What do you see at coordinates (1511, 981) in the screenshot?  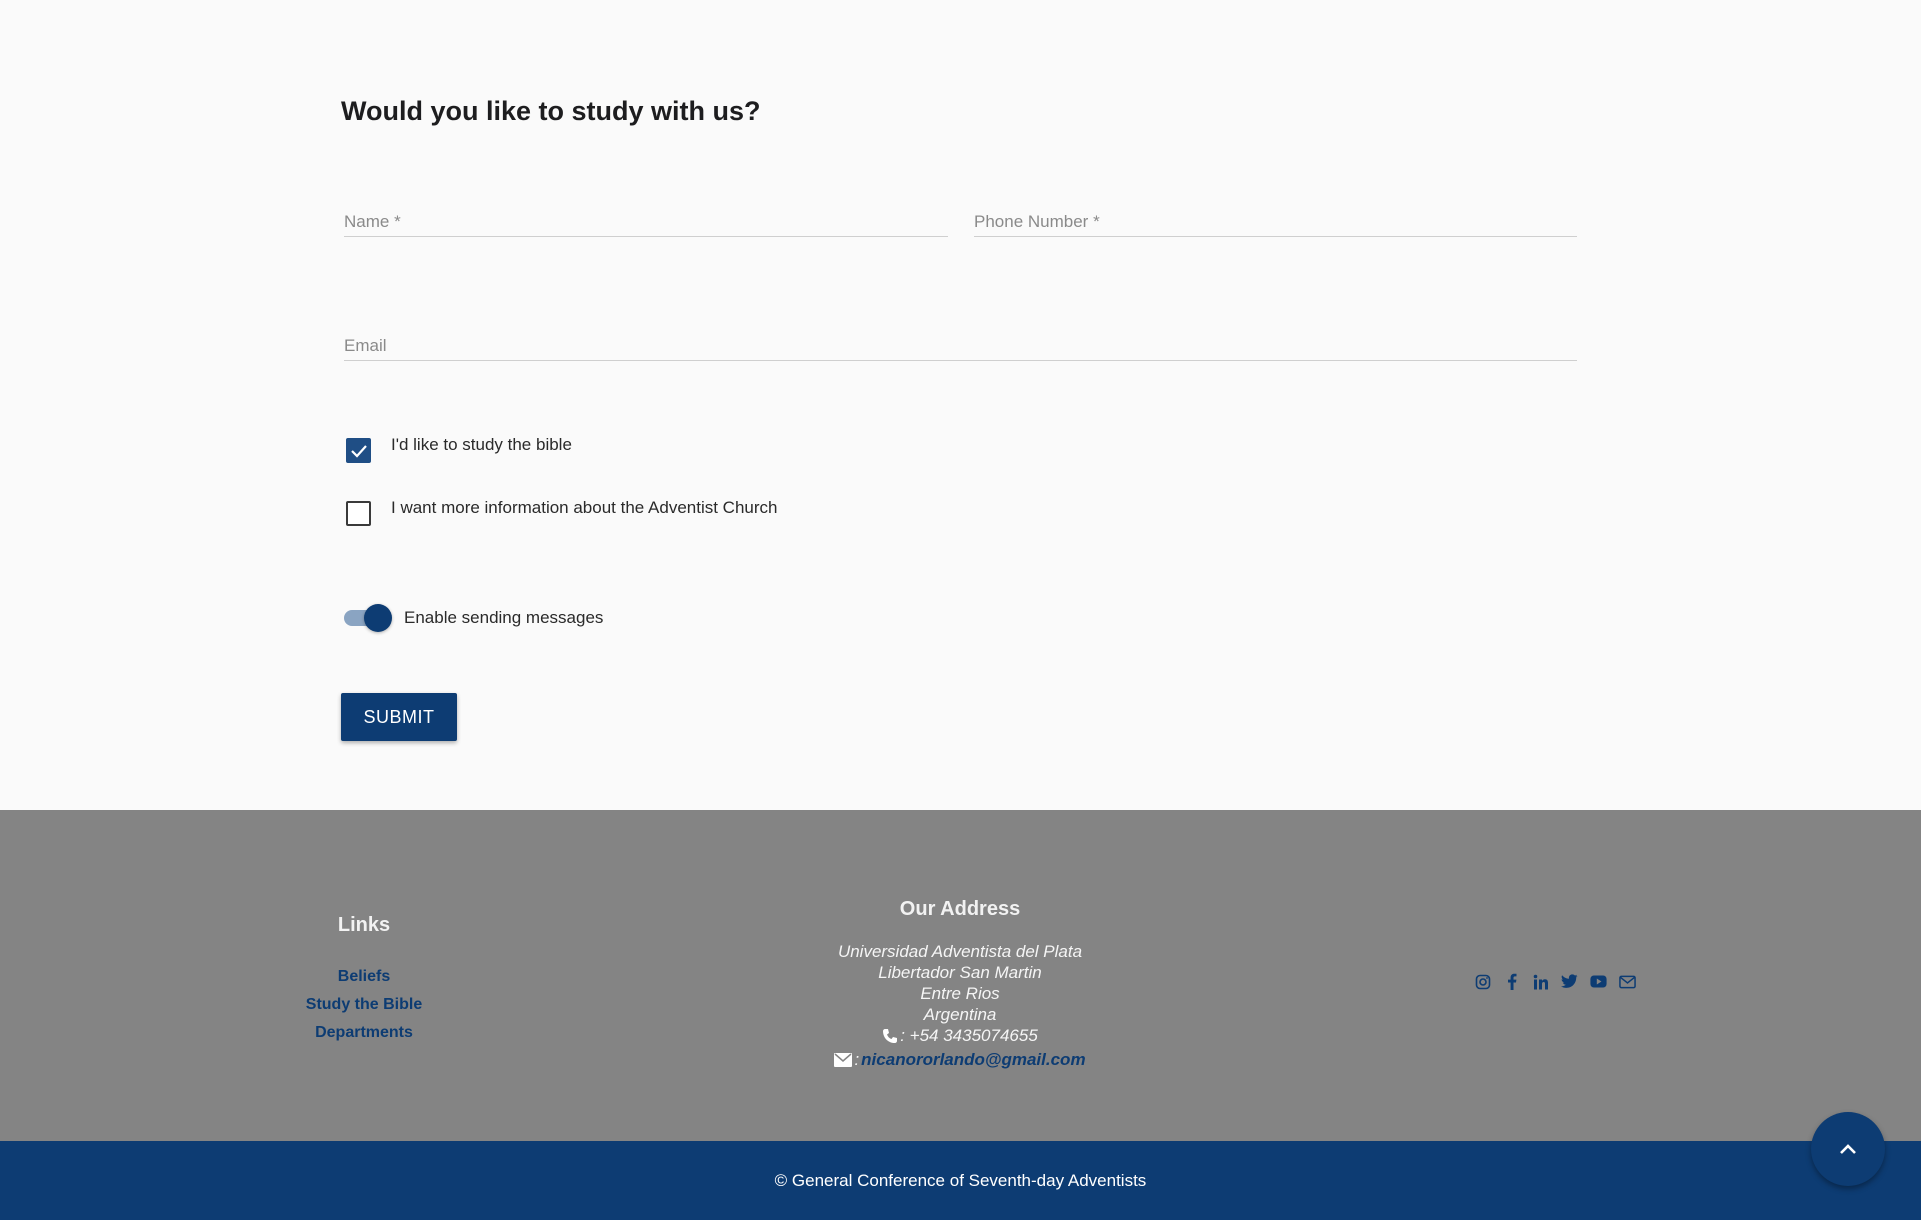 I see `facebook-icon` at bounding box center [1511, 981].